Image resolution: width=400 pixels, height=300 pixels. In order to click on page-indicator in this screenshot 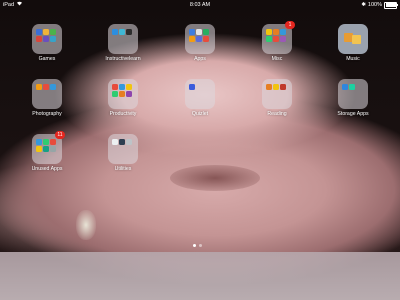, I will do `click(197, 245)`.